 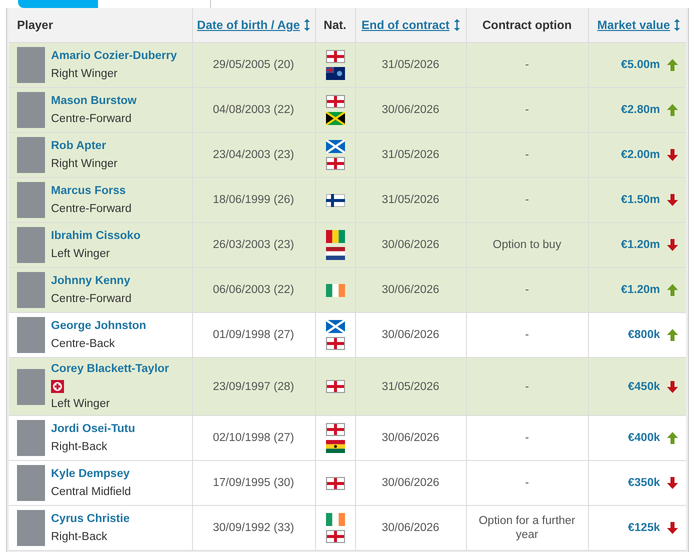 What do you see at coordinates (58, 4) in the screenshot?
I see `tab` at bounding box center [58, 4].